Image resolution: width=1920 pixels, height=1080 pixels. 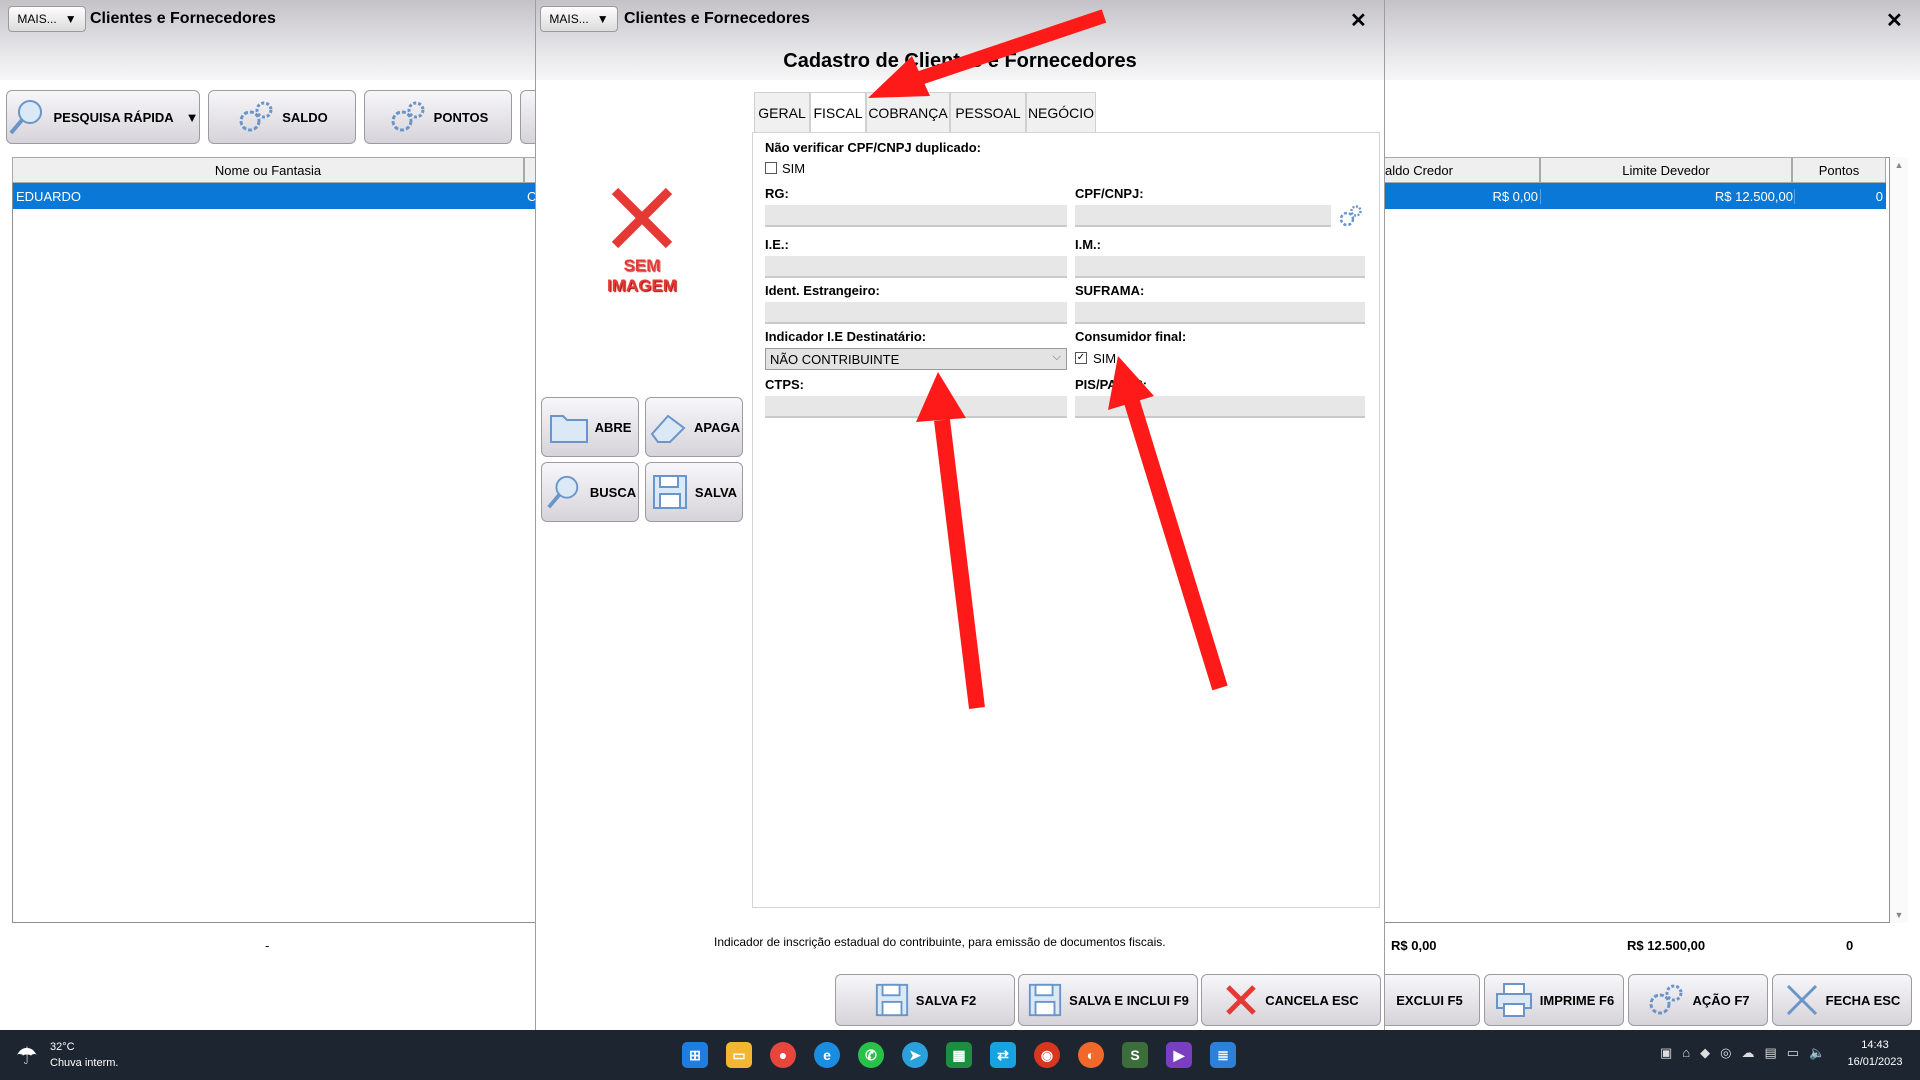 I want to click on suframa-input, so click(x=1220, y=313).